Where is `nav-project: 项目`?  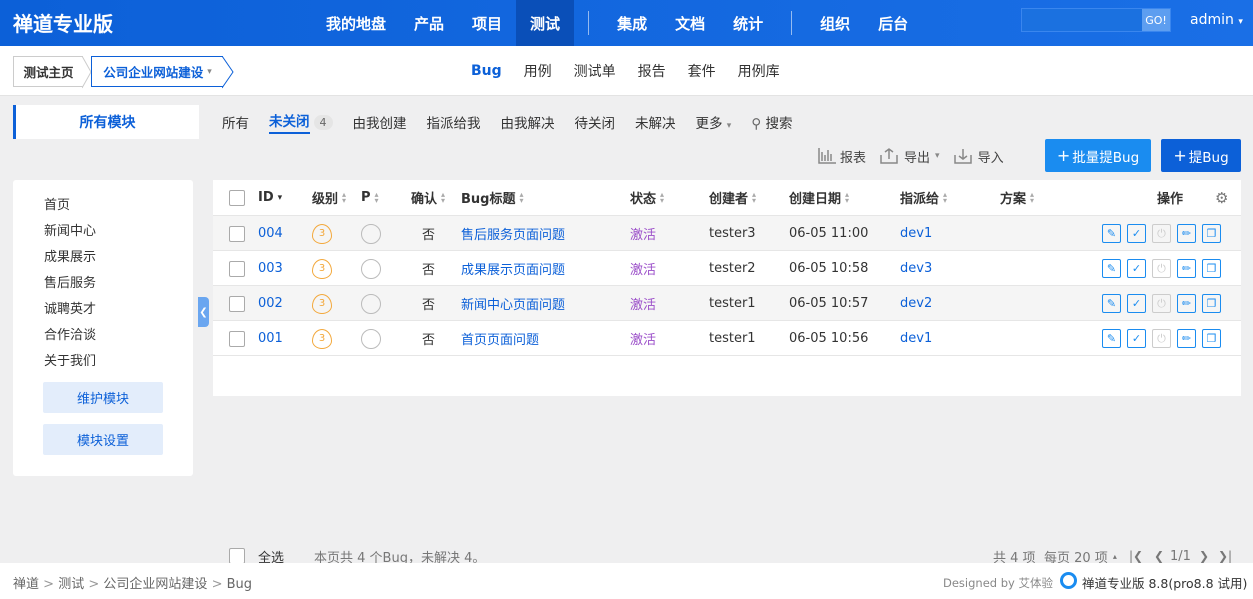
nav-project: 项目 is located at coordinates (487, 23).